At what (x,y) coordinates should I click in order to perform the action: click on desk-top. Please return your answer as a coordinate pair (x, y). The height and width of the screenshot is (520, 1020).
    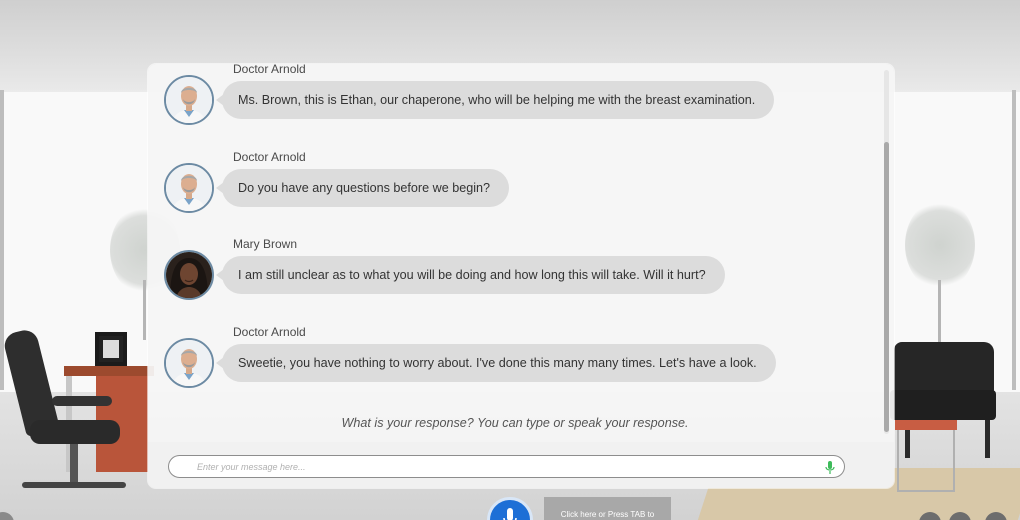
    Looking at the image, I should click on (109, 371).